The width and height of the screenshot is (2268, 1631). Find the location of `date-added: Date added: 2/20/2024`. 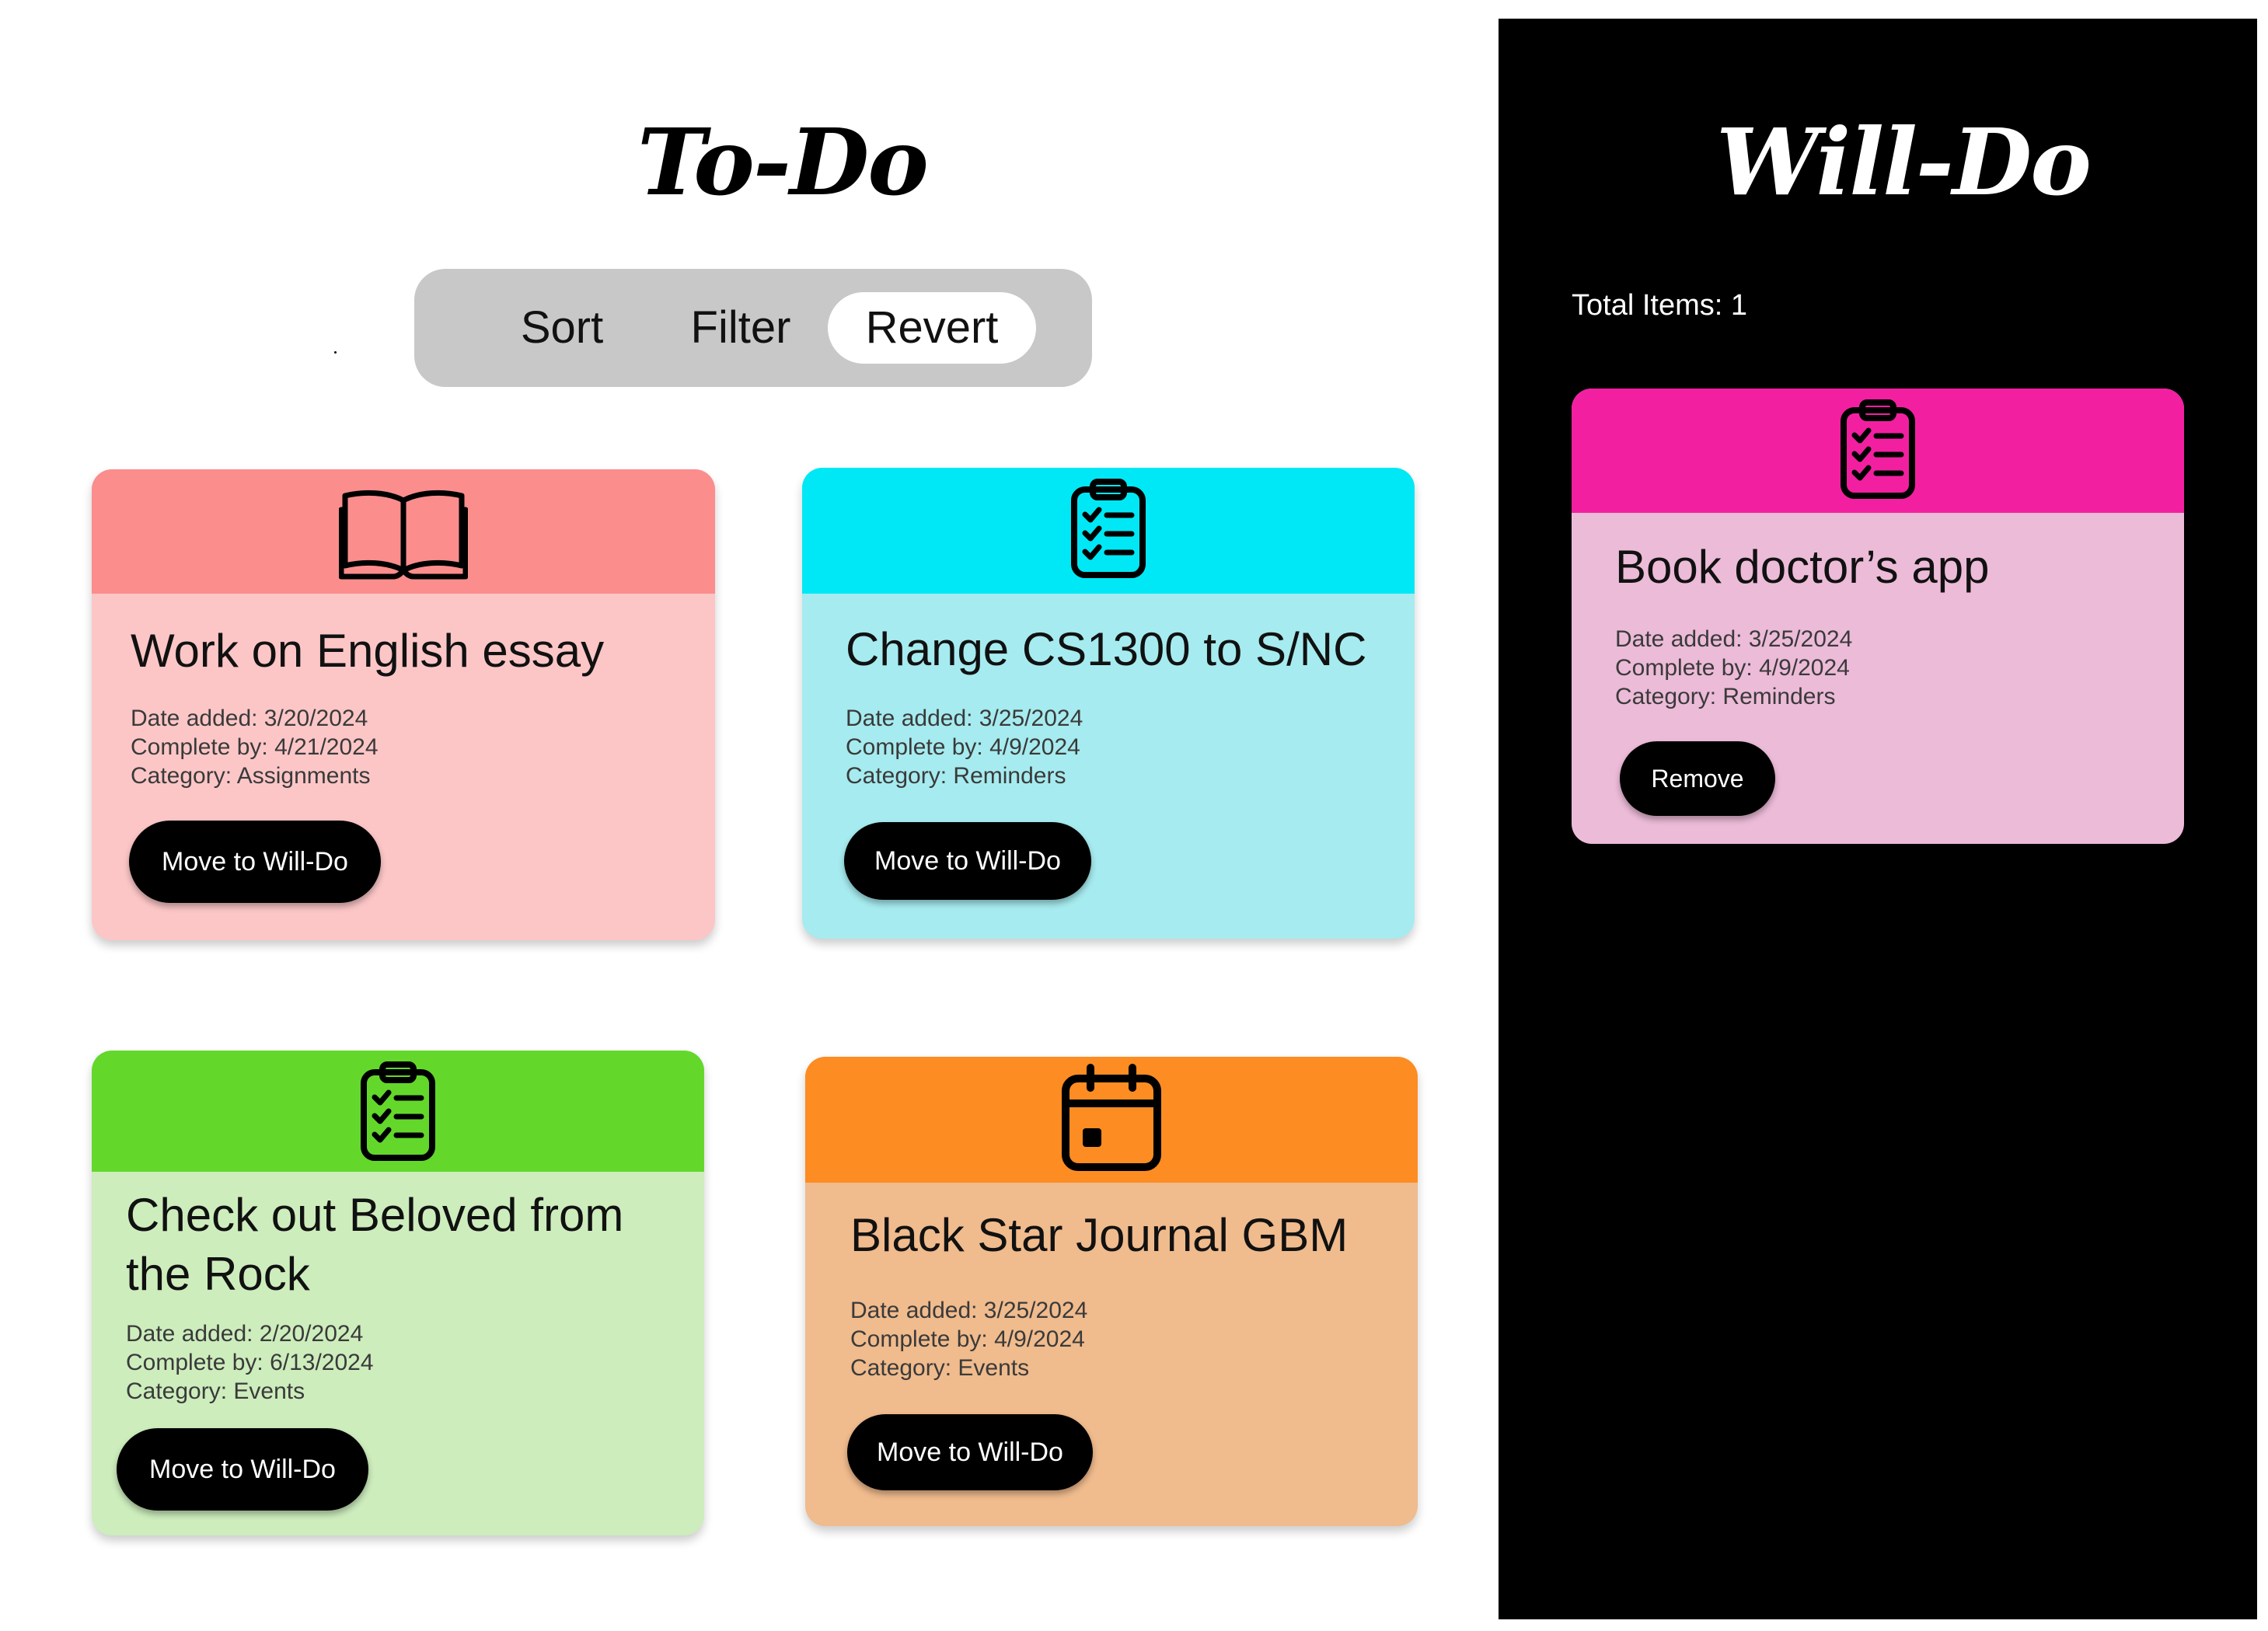

date-added: Date added: 2/20/2024 is located at coordinates (245, 1334).